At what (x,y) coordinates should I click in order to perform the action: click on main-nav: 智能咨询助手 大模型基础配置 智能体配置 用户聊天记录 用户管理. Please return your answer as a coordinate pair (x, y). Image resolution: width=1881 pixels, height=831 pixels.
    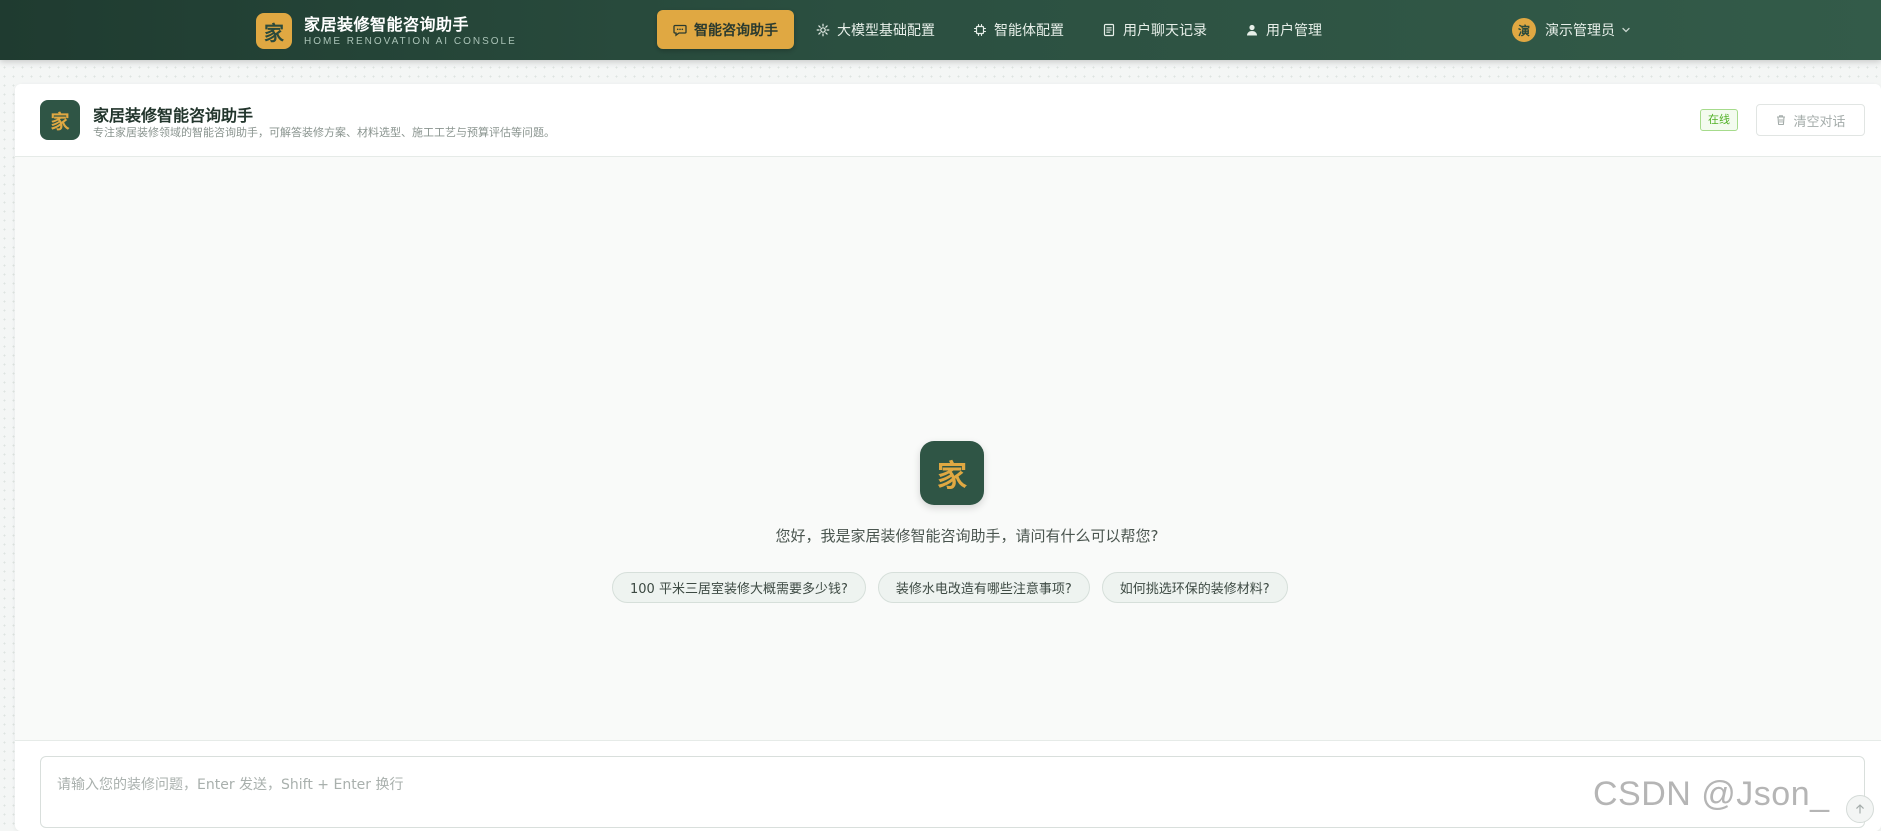
    Looking at the image, I should click on (1000, 29).